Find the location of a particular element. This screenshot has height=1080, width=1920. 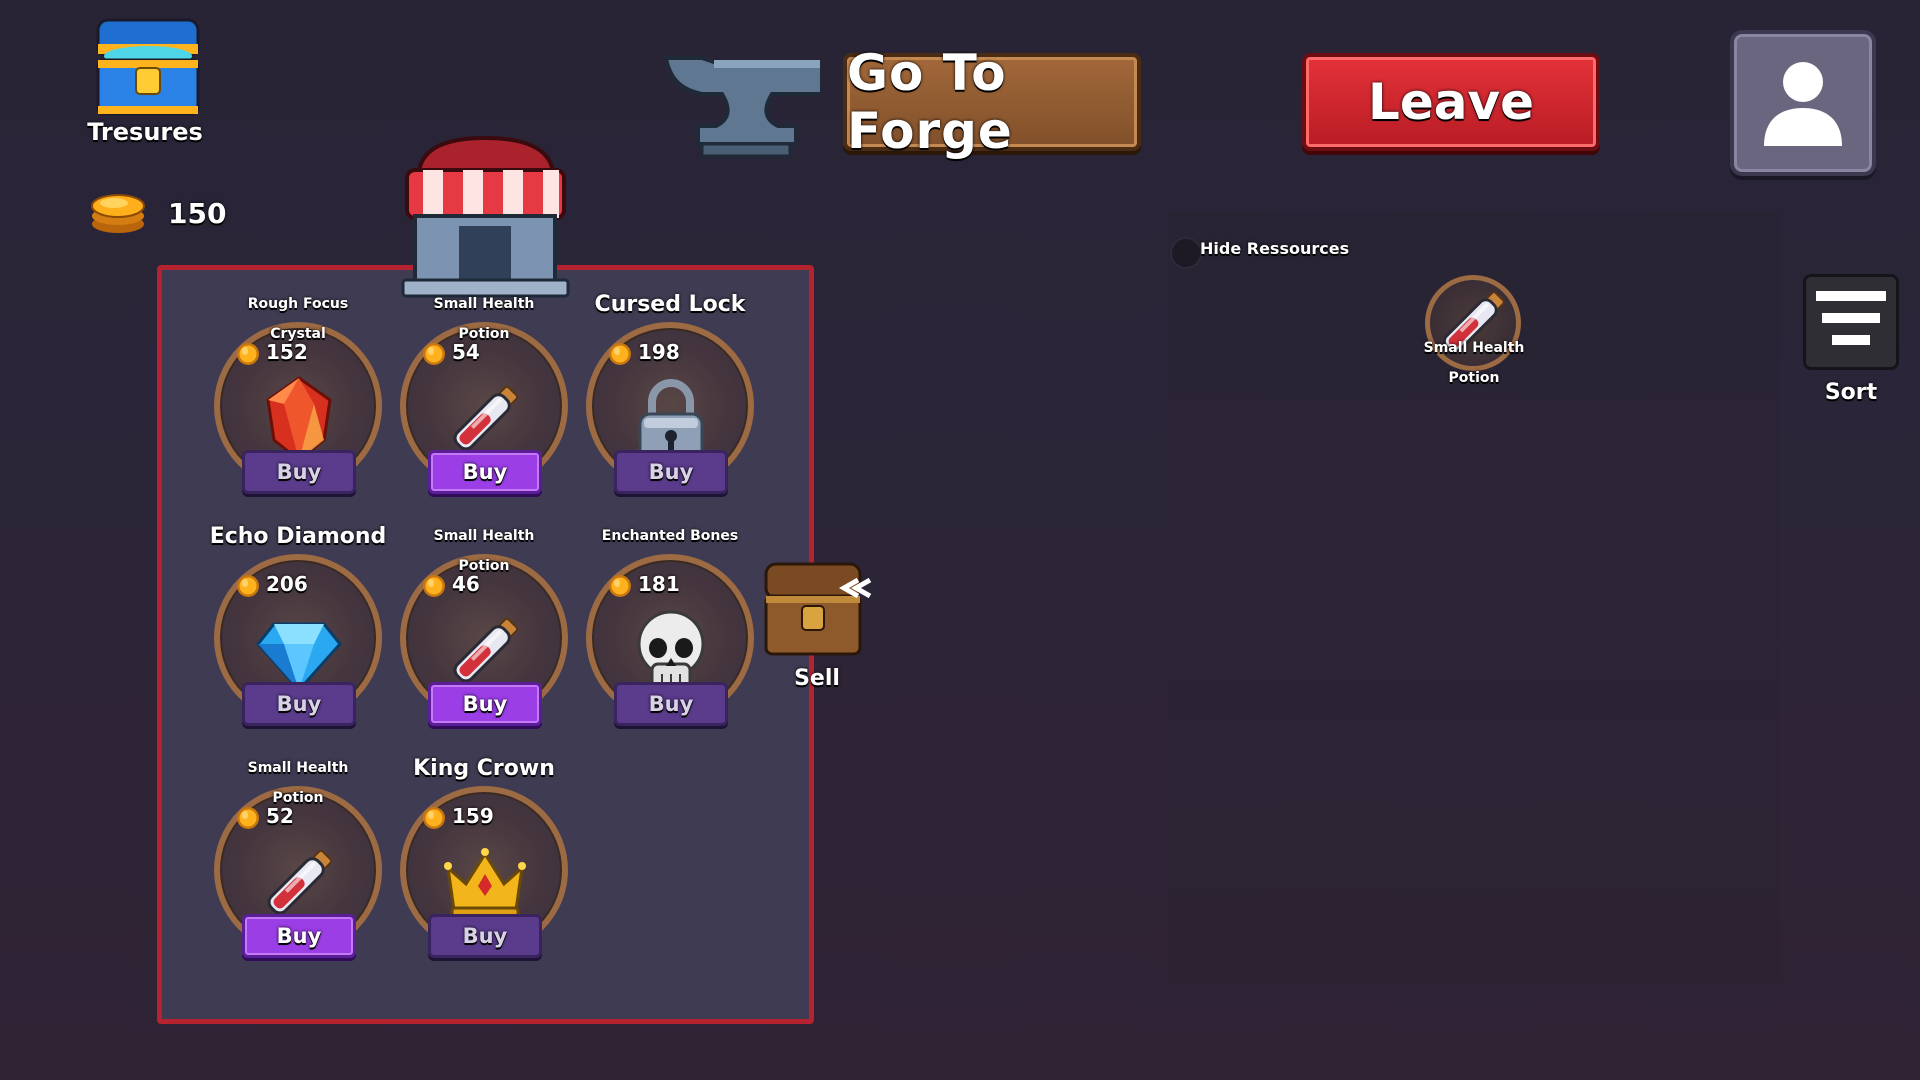

hide-resources-label: Hide Ressources is located at coordinates (1275, 248).